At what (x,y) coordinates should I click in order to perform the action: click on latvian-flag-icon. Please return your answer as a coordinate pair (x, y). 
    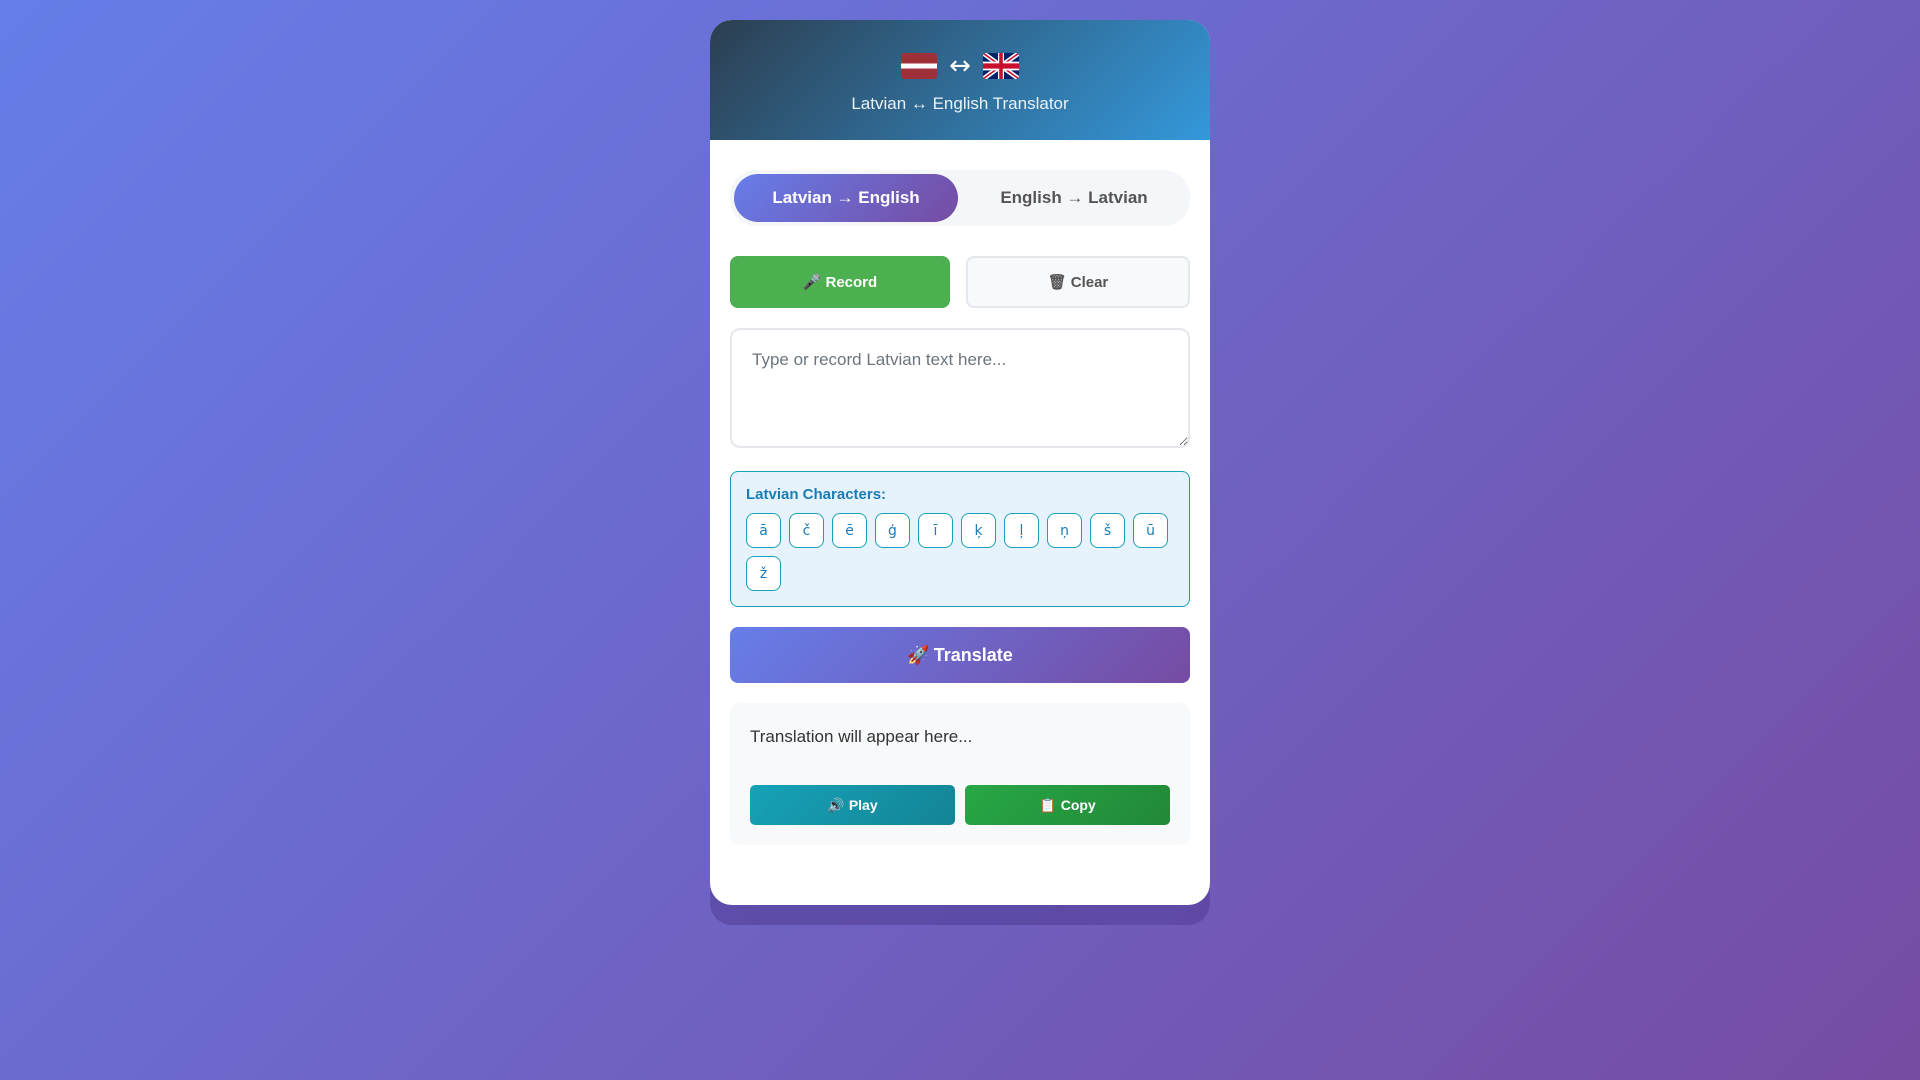
    Looking at the image, I should click on (919, 66).